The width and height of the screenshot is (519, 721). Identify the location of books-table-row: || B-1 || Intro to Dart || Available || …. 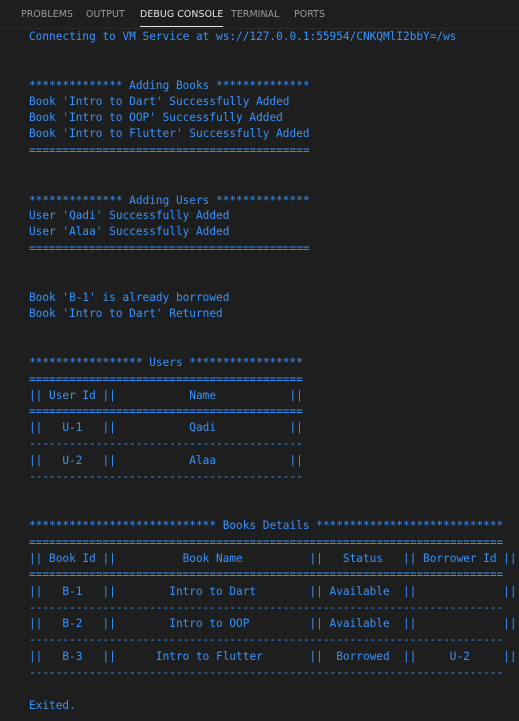
(273, 591).